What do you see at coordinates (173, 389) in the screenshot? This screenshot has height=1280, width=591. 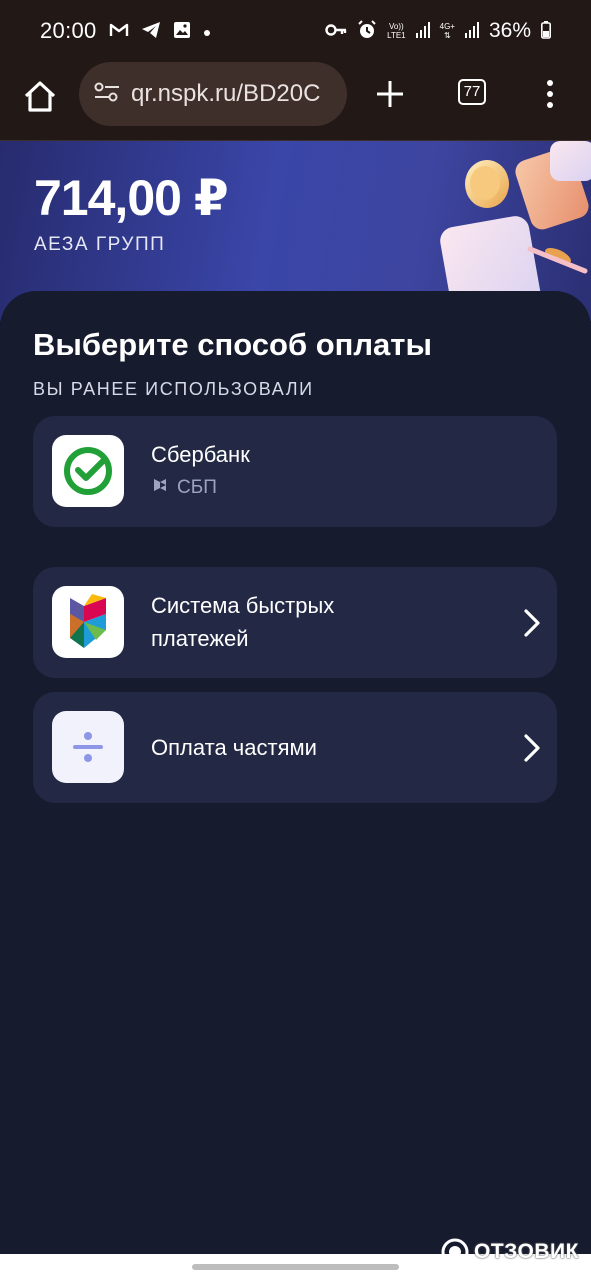 I see `previously-used-label: ВЫ РАНЕЕ ИСПОЛЬЗОВАЛИ` at bounding box center [173, 389].